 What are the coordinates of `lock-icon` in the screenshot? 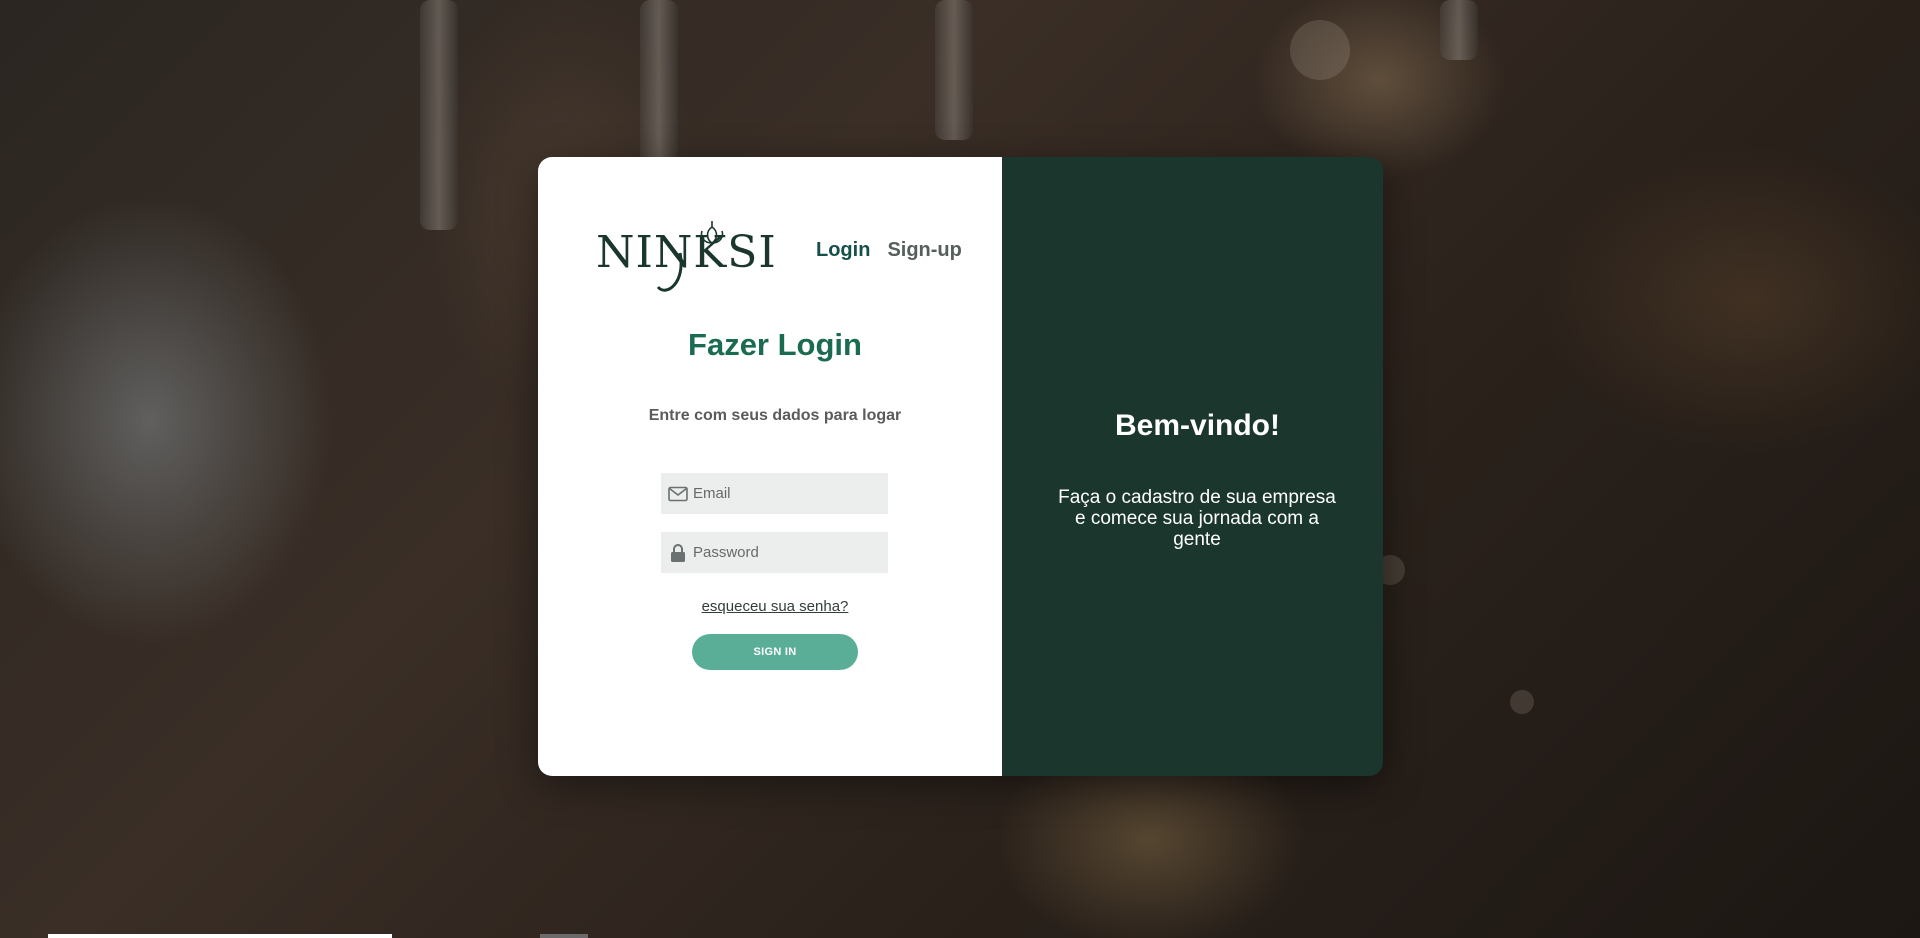 It's located at (678, 553).